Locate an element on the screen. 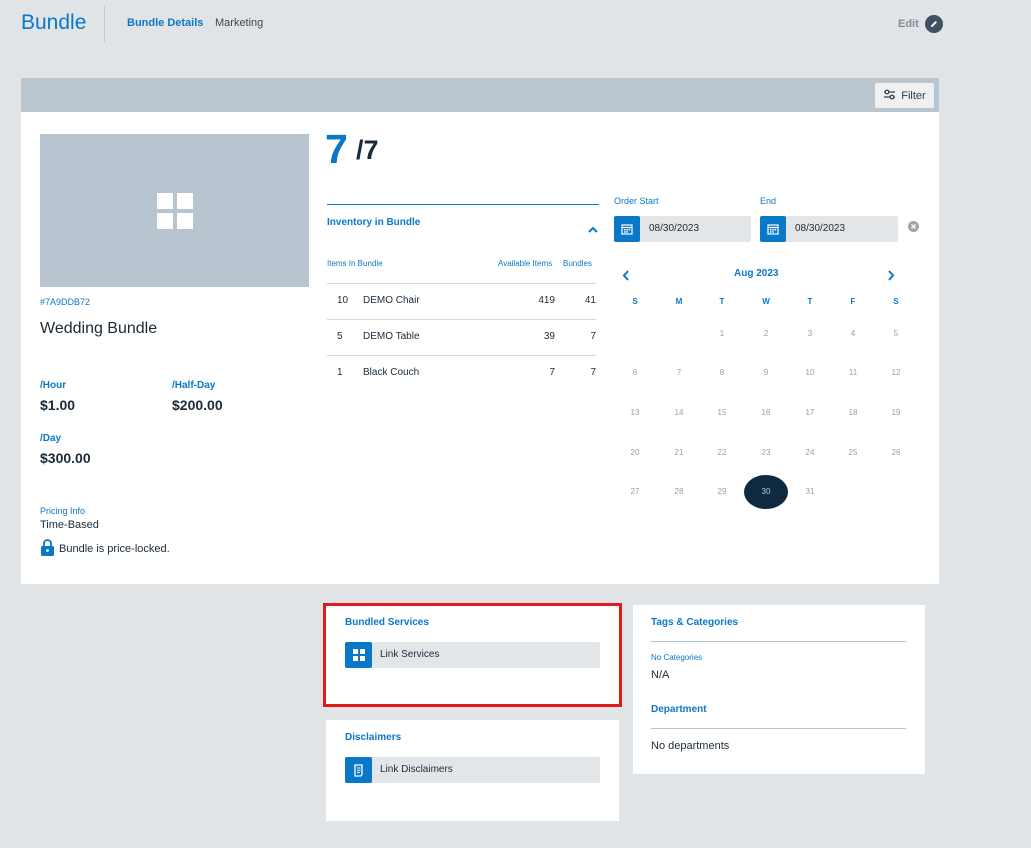  col-header-items: Items In Bundle is located at coordinates (355, 263).